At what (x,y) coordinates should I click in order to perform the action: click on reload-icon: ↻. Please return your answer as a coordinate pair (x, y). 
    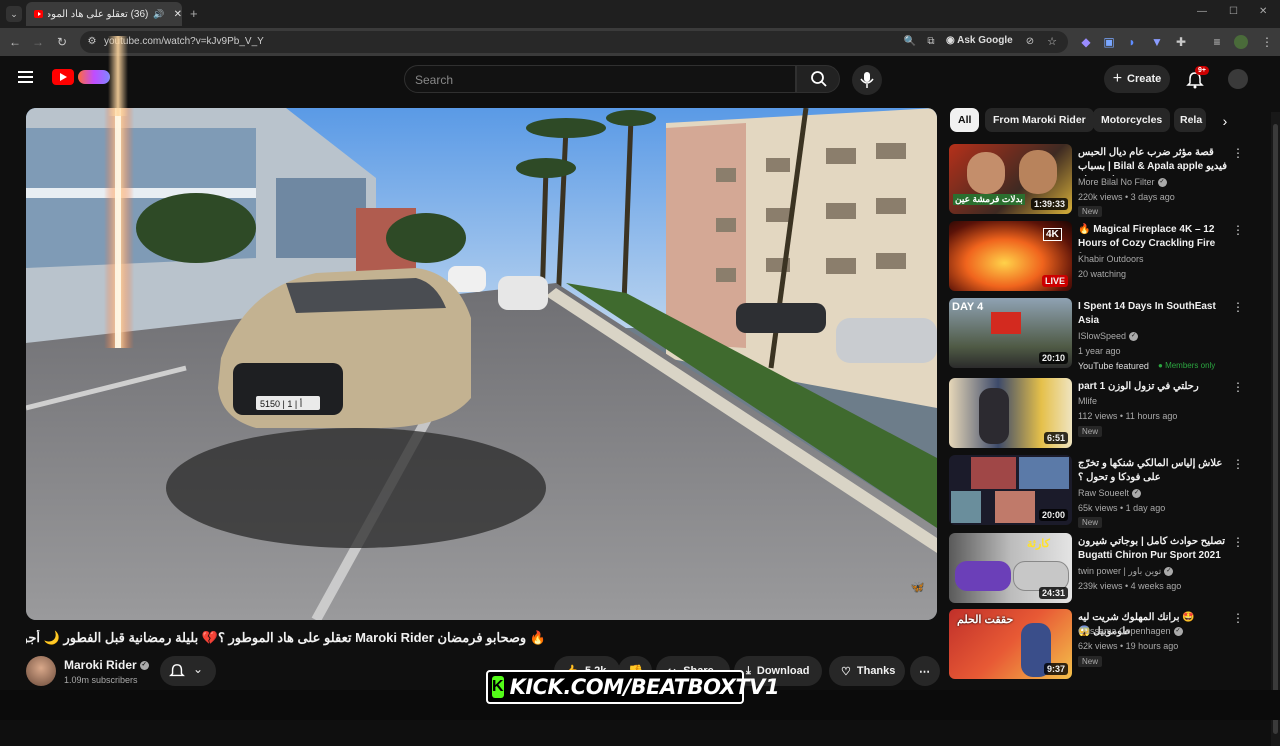
    Looking at the image, I should click on (62, 42).